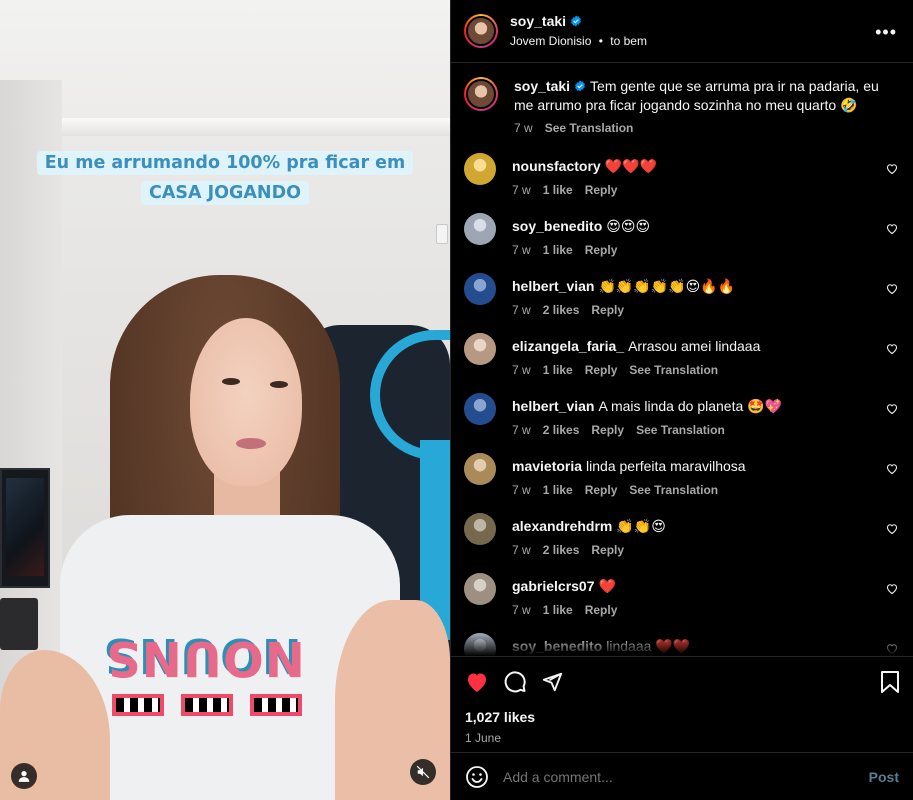 This screenshot has width=913, height=800. I want to click on caption-time: 7 w, so click(523, 127).